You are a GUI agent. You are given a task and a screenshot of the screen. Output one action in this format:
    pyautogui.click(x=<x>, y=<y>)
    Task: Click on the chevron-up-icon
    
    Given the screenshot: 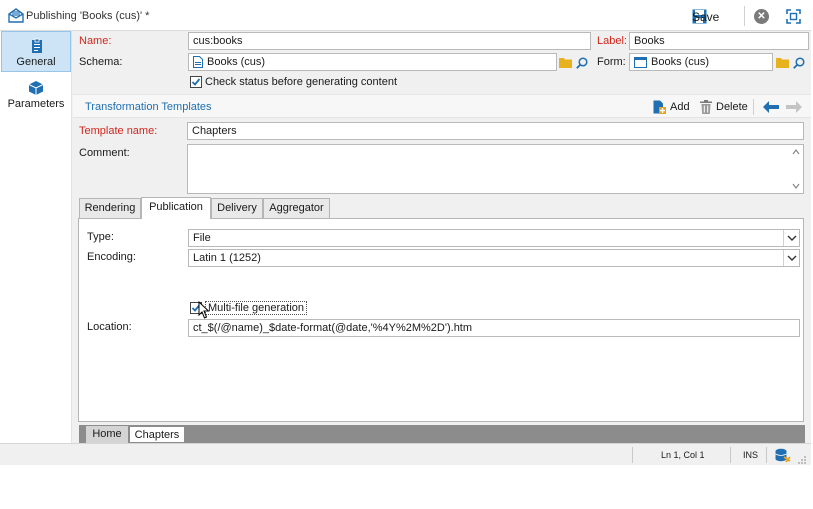 What is the action you would take?
    pyautogui.click(x=796, y=152)
    